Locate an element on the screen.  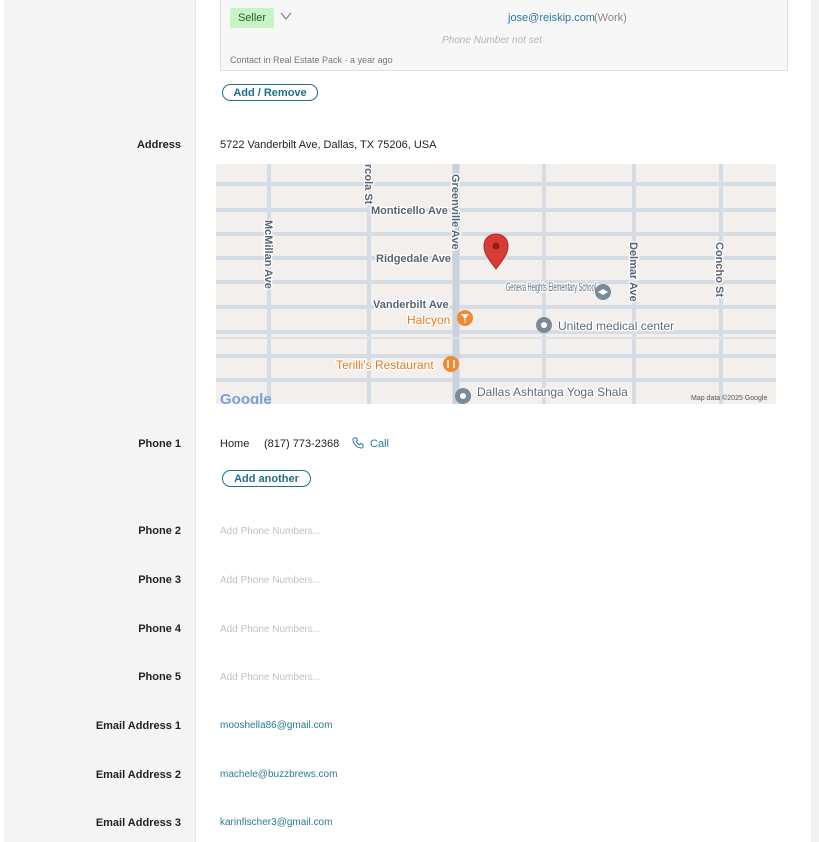
bar-icon is located at coordinates (465, 318).